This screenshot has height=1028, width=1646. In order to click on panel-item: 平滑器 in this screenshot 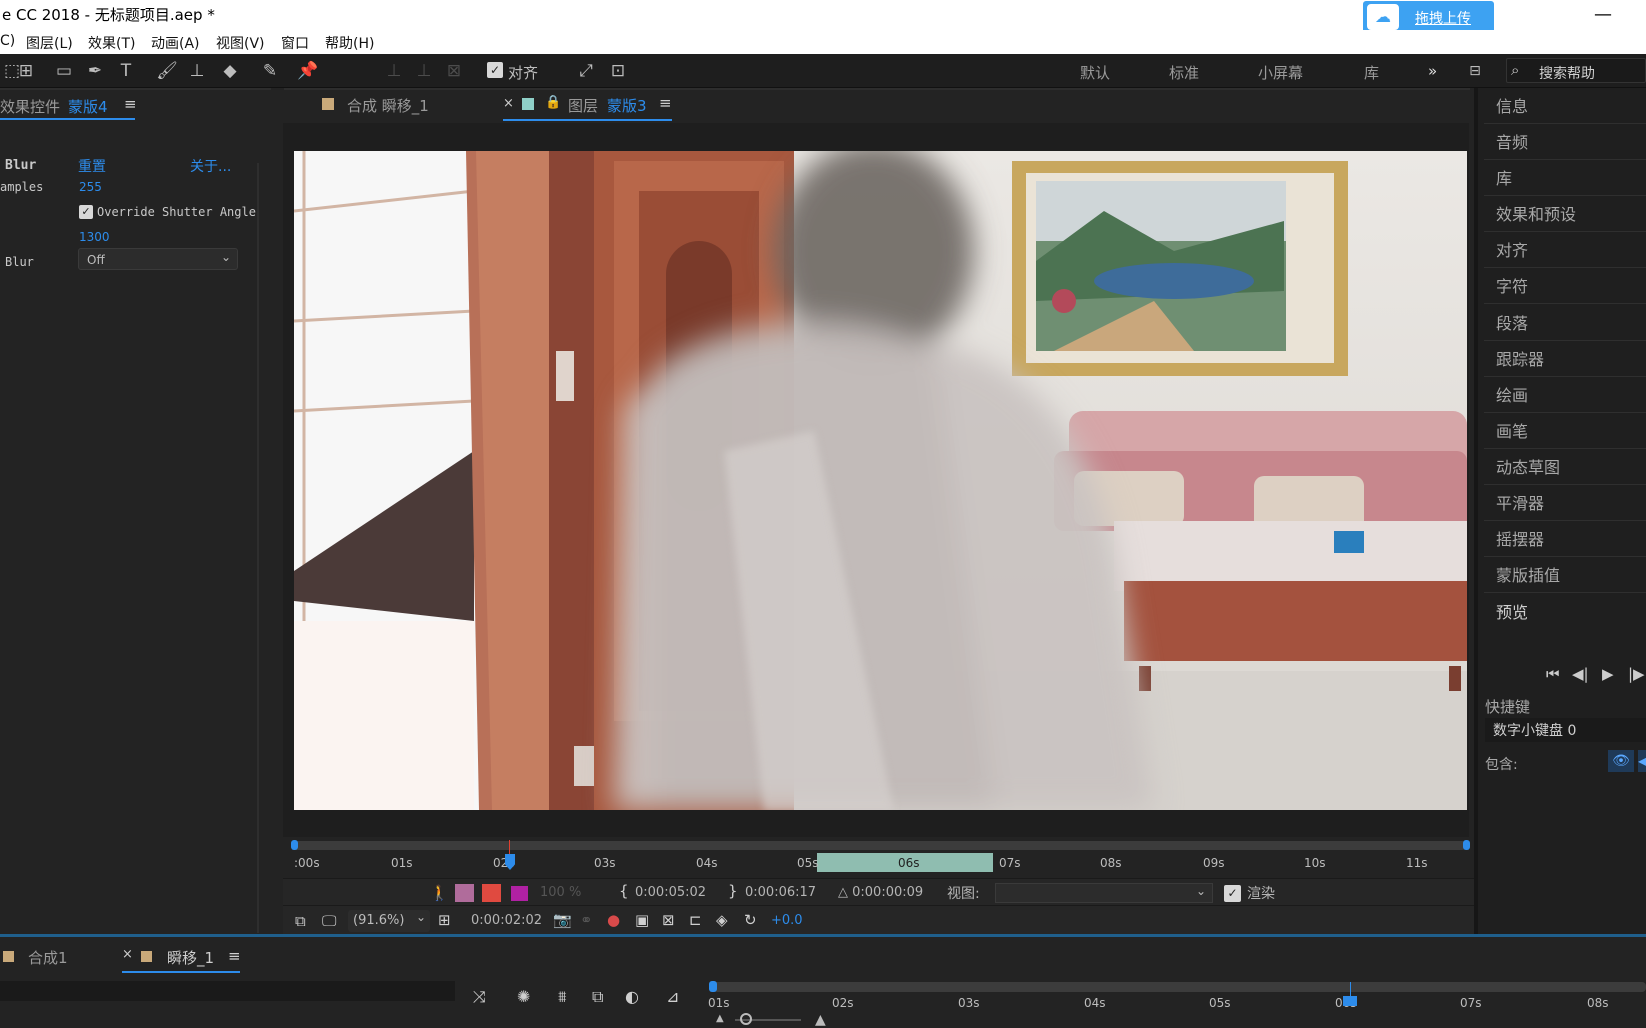, I will do `click(1520, 502)`.